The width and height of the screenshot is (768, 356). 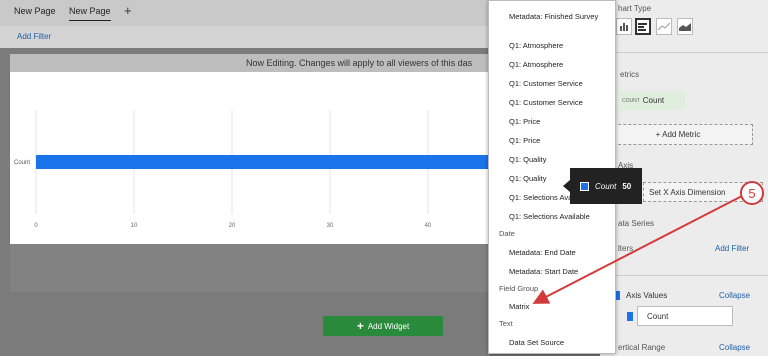 I want to click on metrics-label: etrics, so click(x=630, y=74).